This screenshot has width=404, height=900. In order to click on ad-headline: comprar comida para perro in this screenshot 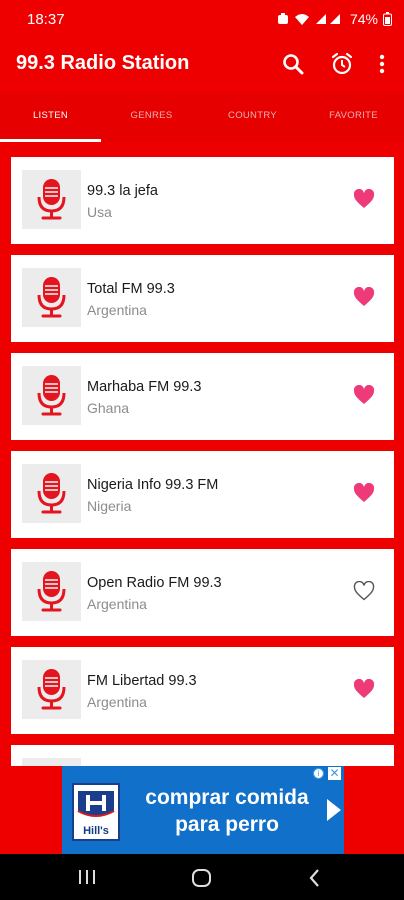, I will do `click(227, 811)`.